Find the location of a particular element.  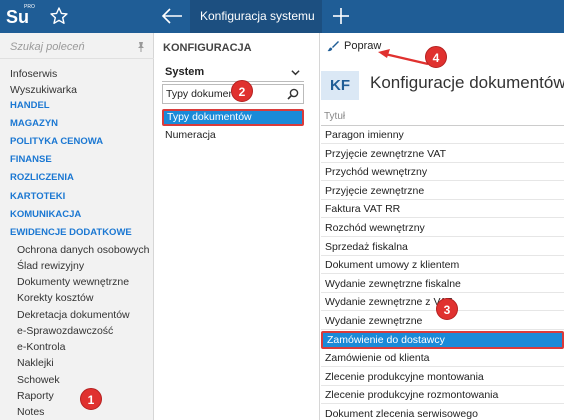

sidebar-item-handel: HANDEL is located at coordinates (30, 106).